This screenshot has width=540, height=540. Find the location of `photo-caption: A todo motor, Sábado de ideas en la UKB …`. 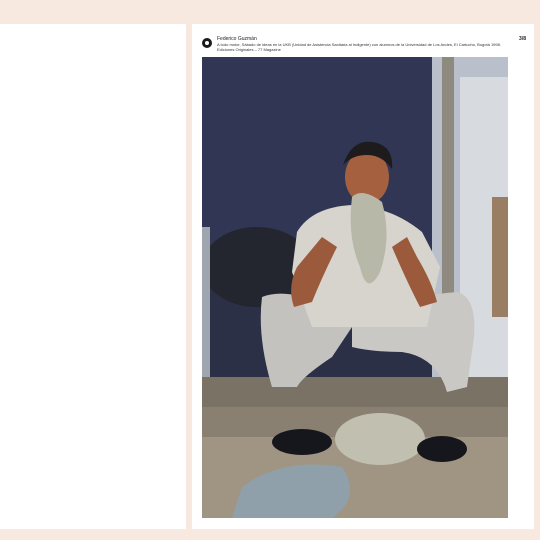

photo-caption: A todo motor, Sábado de ideas en la UKB … is located at coordinates (359, 47).